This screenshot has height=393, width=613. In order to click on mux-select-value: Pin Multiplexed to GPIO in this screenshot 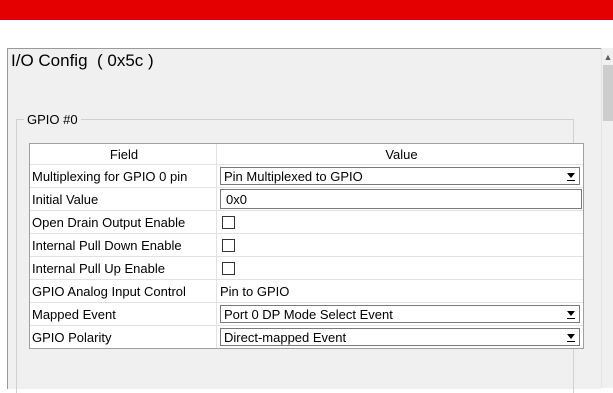, I will do `click(293, 176)`.